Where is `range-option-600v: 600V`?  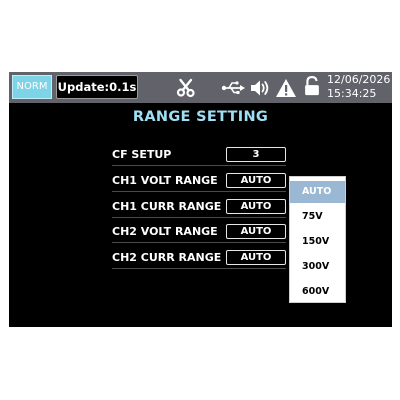 range-option-600v: 600V is located at coordinates (317, 292).